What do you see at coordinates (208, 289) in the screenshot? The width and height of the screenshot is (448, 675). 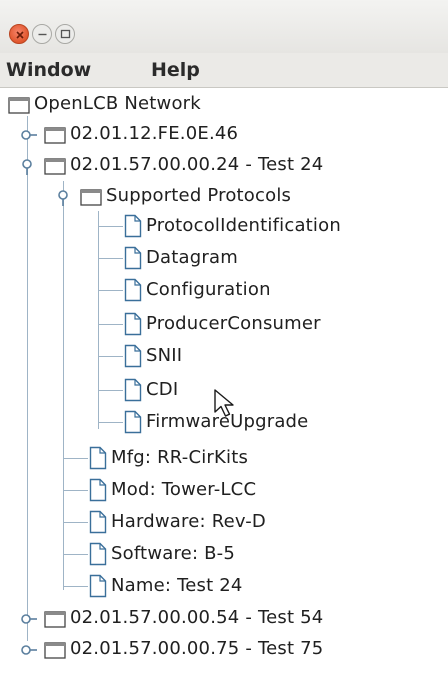 I see `tree-leaf-label: Configuration` at bounding box center [208, 289].